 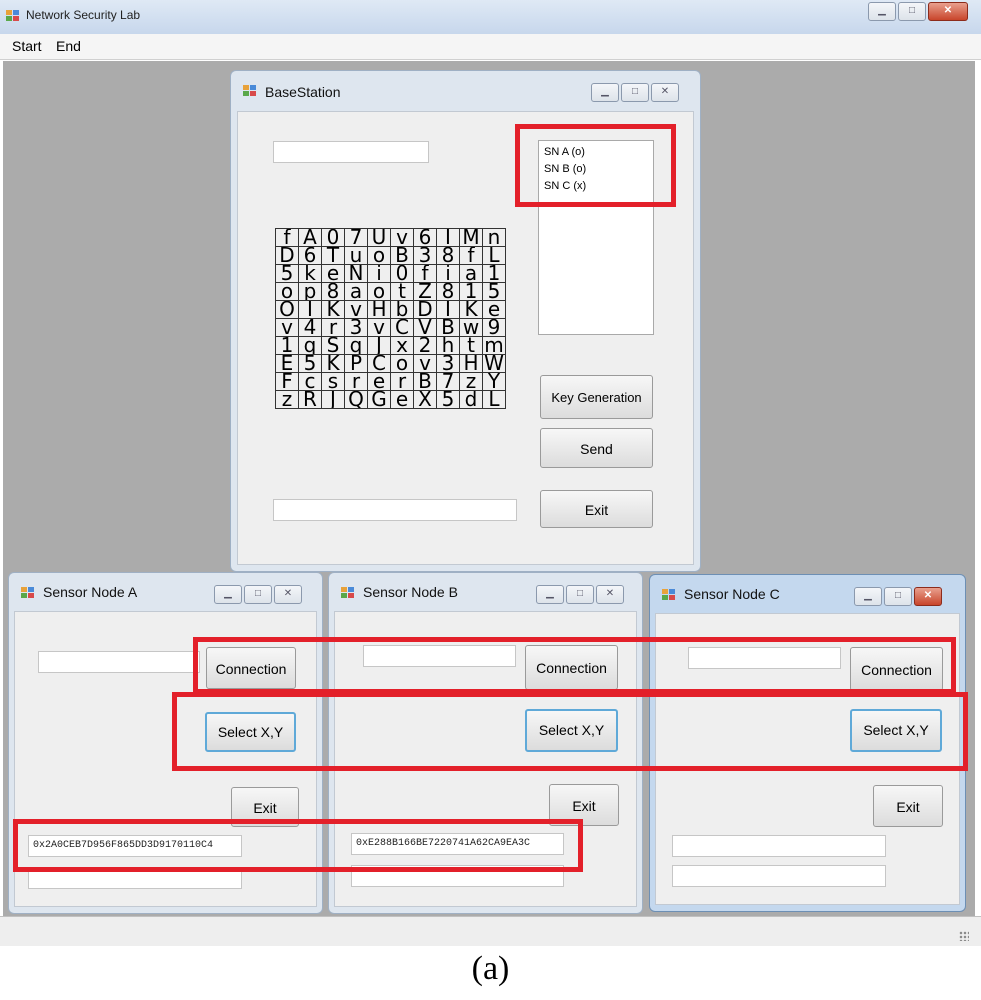 What do you see at coordinates (83, 15) in the screenshot?
I see `main-window-title: Network Security Lab` at bounding box center [83, 15].